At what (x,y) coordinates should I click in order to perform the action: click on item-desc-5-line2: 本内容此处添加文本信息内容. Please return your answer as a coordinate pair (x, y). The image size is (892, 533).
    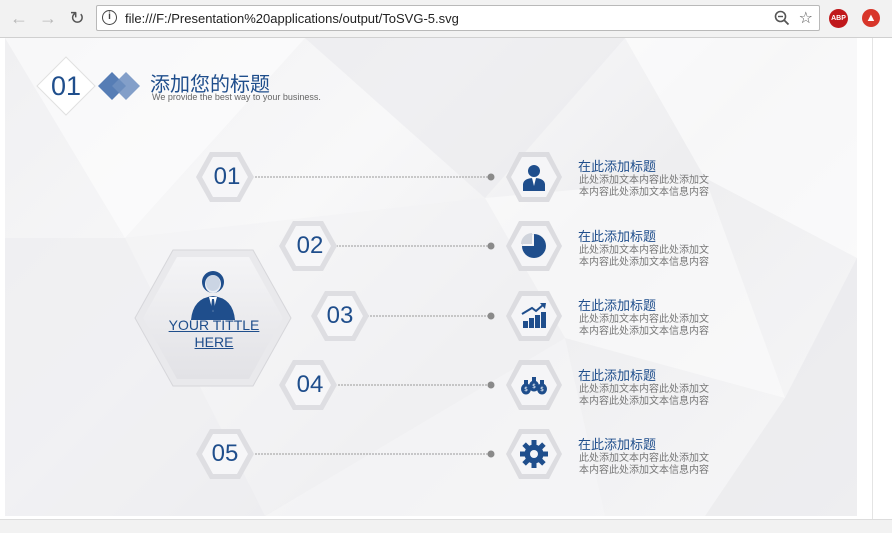
    Looking at the image, I should click on (644, 470).